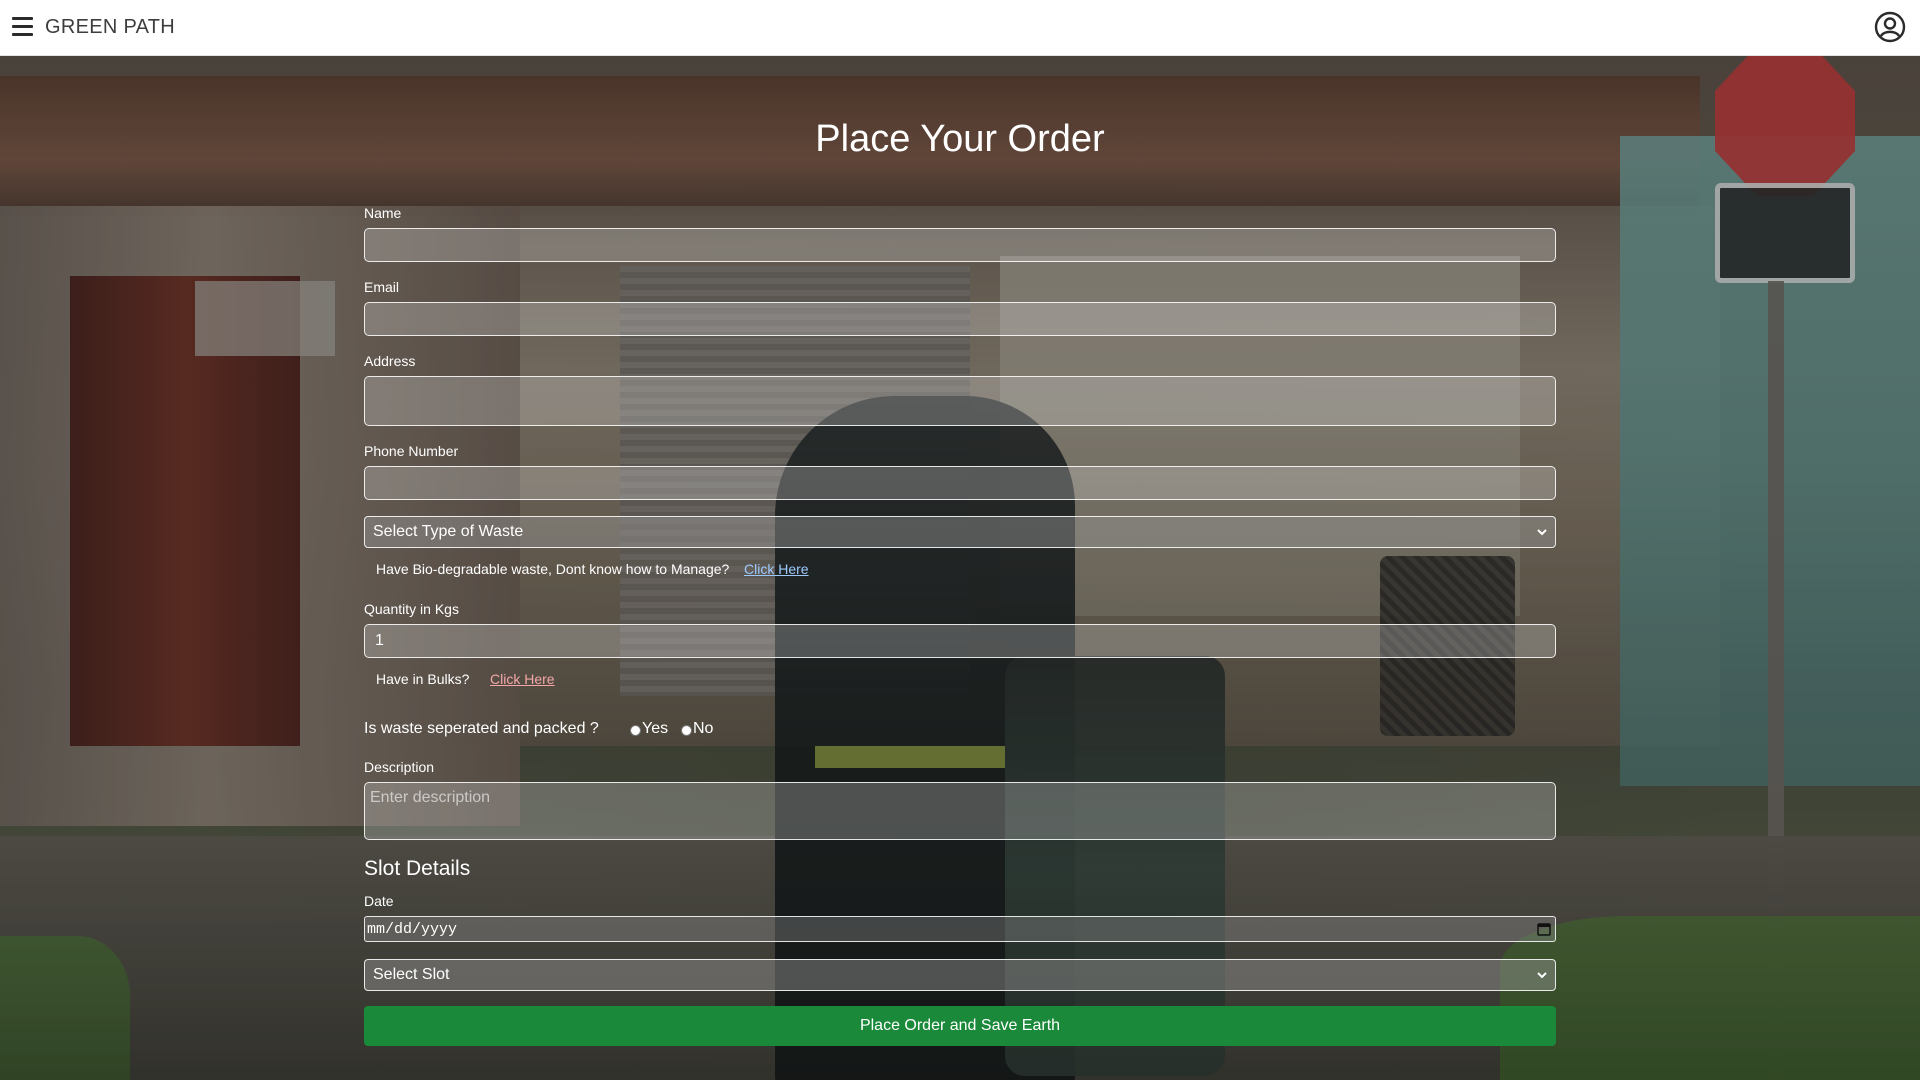 Image resolution: width=1920 pixels, height=1080 pixels. I want to click on brand-title: GREEN PATH, so click(110, 27).